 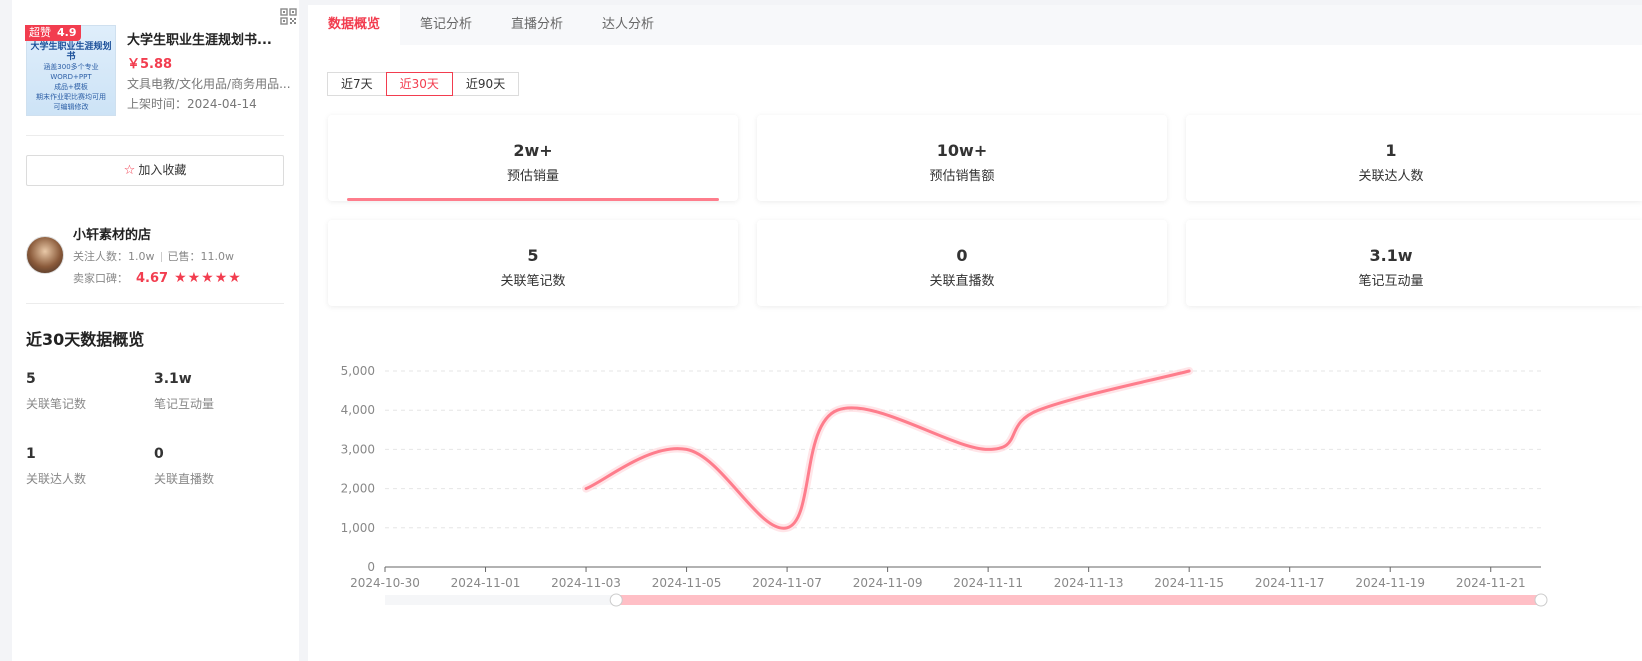 What do you see at coordinates (358, 371) in the screenshot?
I see `y-tick-label: 5,000` at bounding box center [358, 371].